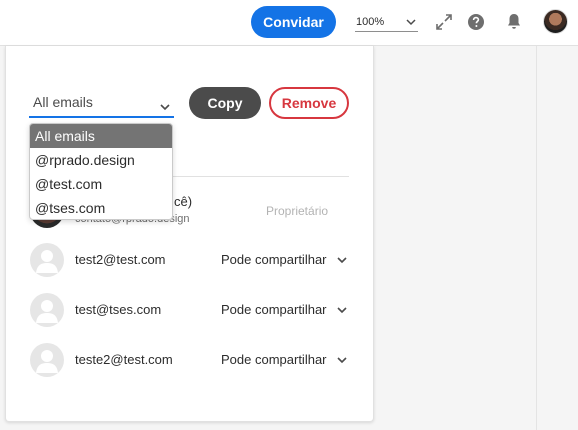 This screenshot has width=578, height=430. Describe the element at coordinates (183, 201) in the screenshot. I see `owner-name: cê)` at that location.